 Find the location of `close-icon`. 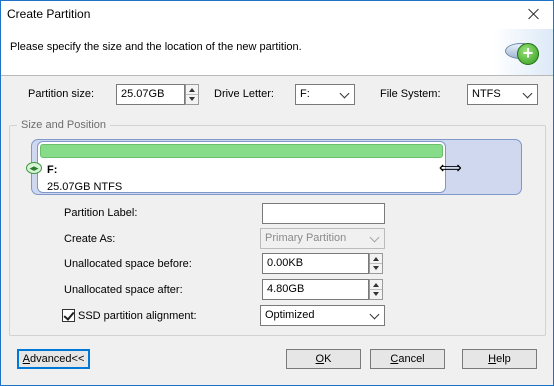

close-icon is located at coordinates (534, 14).